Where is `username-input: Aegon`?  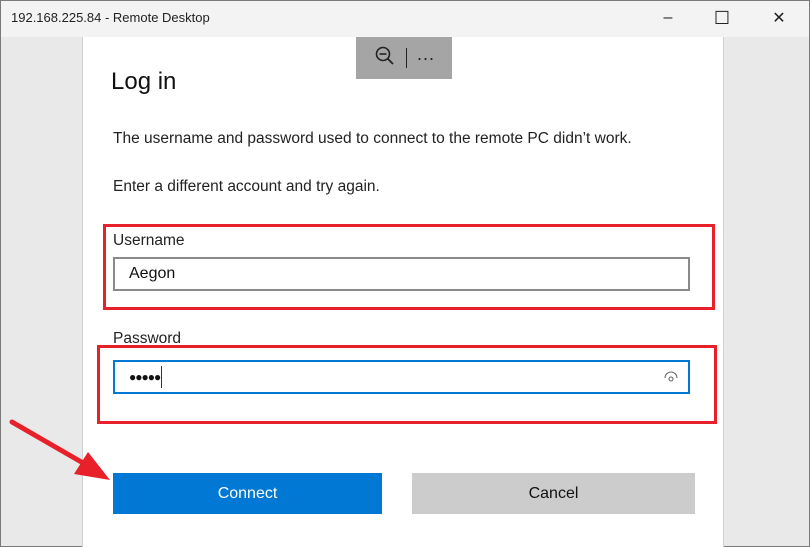
username-input: Aegon is located at coordinates (401, 274).